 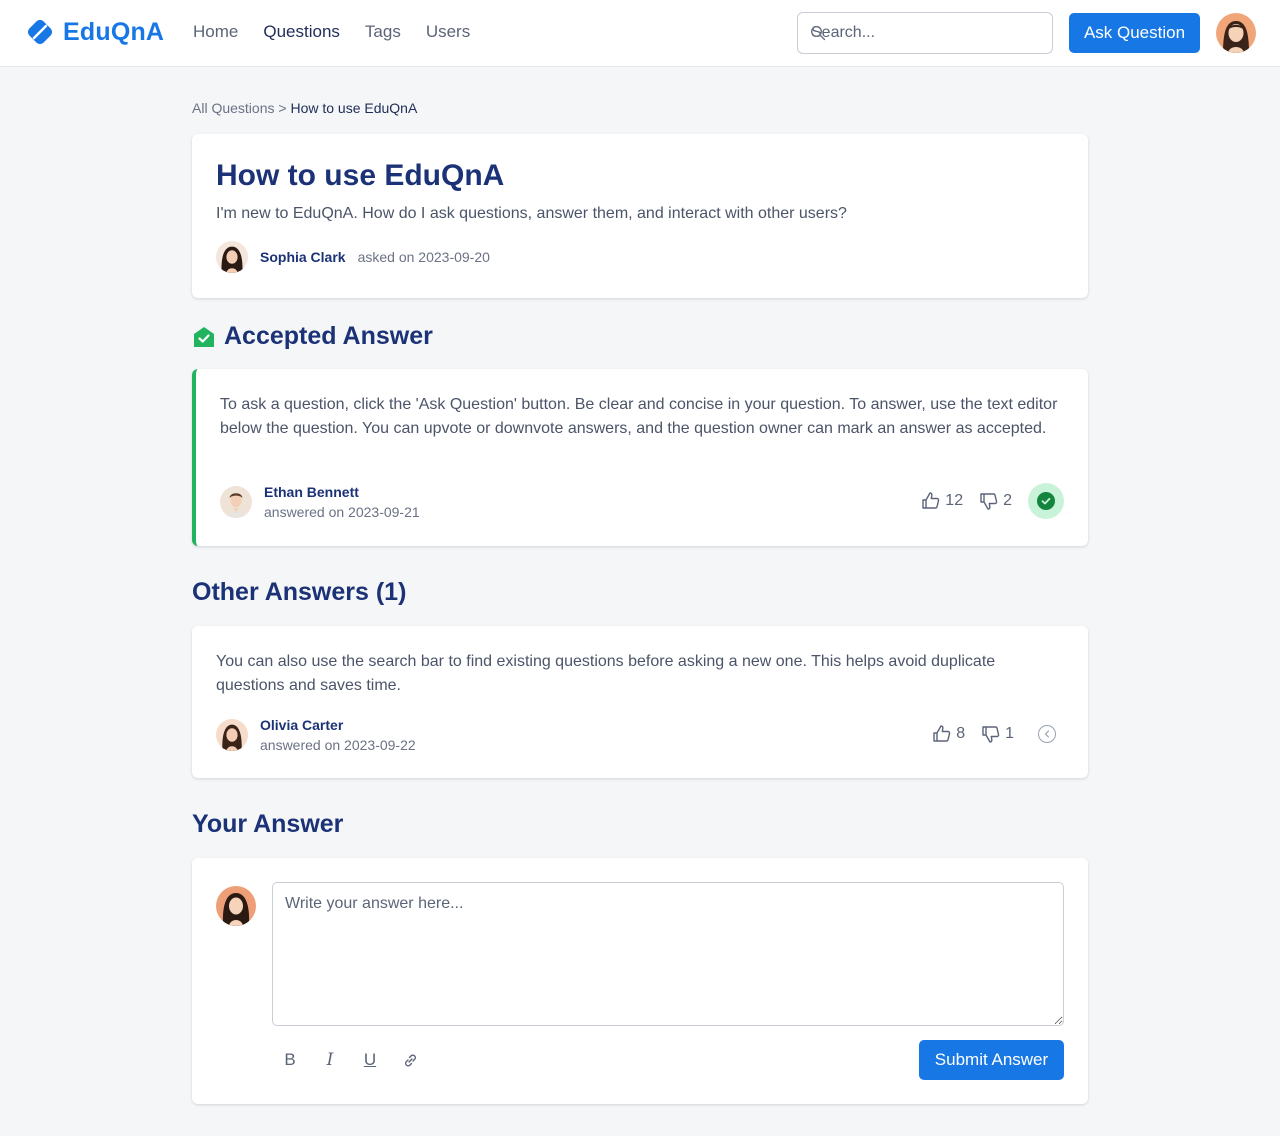 What do you see at coordinates (114, 31) in the screenshot?
I see `brand-name: EduQnA` at bounding box center [114, 31].